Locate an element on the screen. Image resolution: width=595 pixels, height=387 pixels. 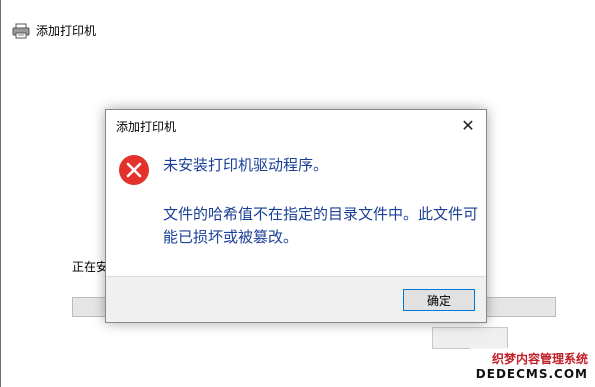
close-icon: ✕ is located at coordinates (468, 125).